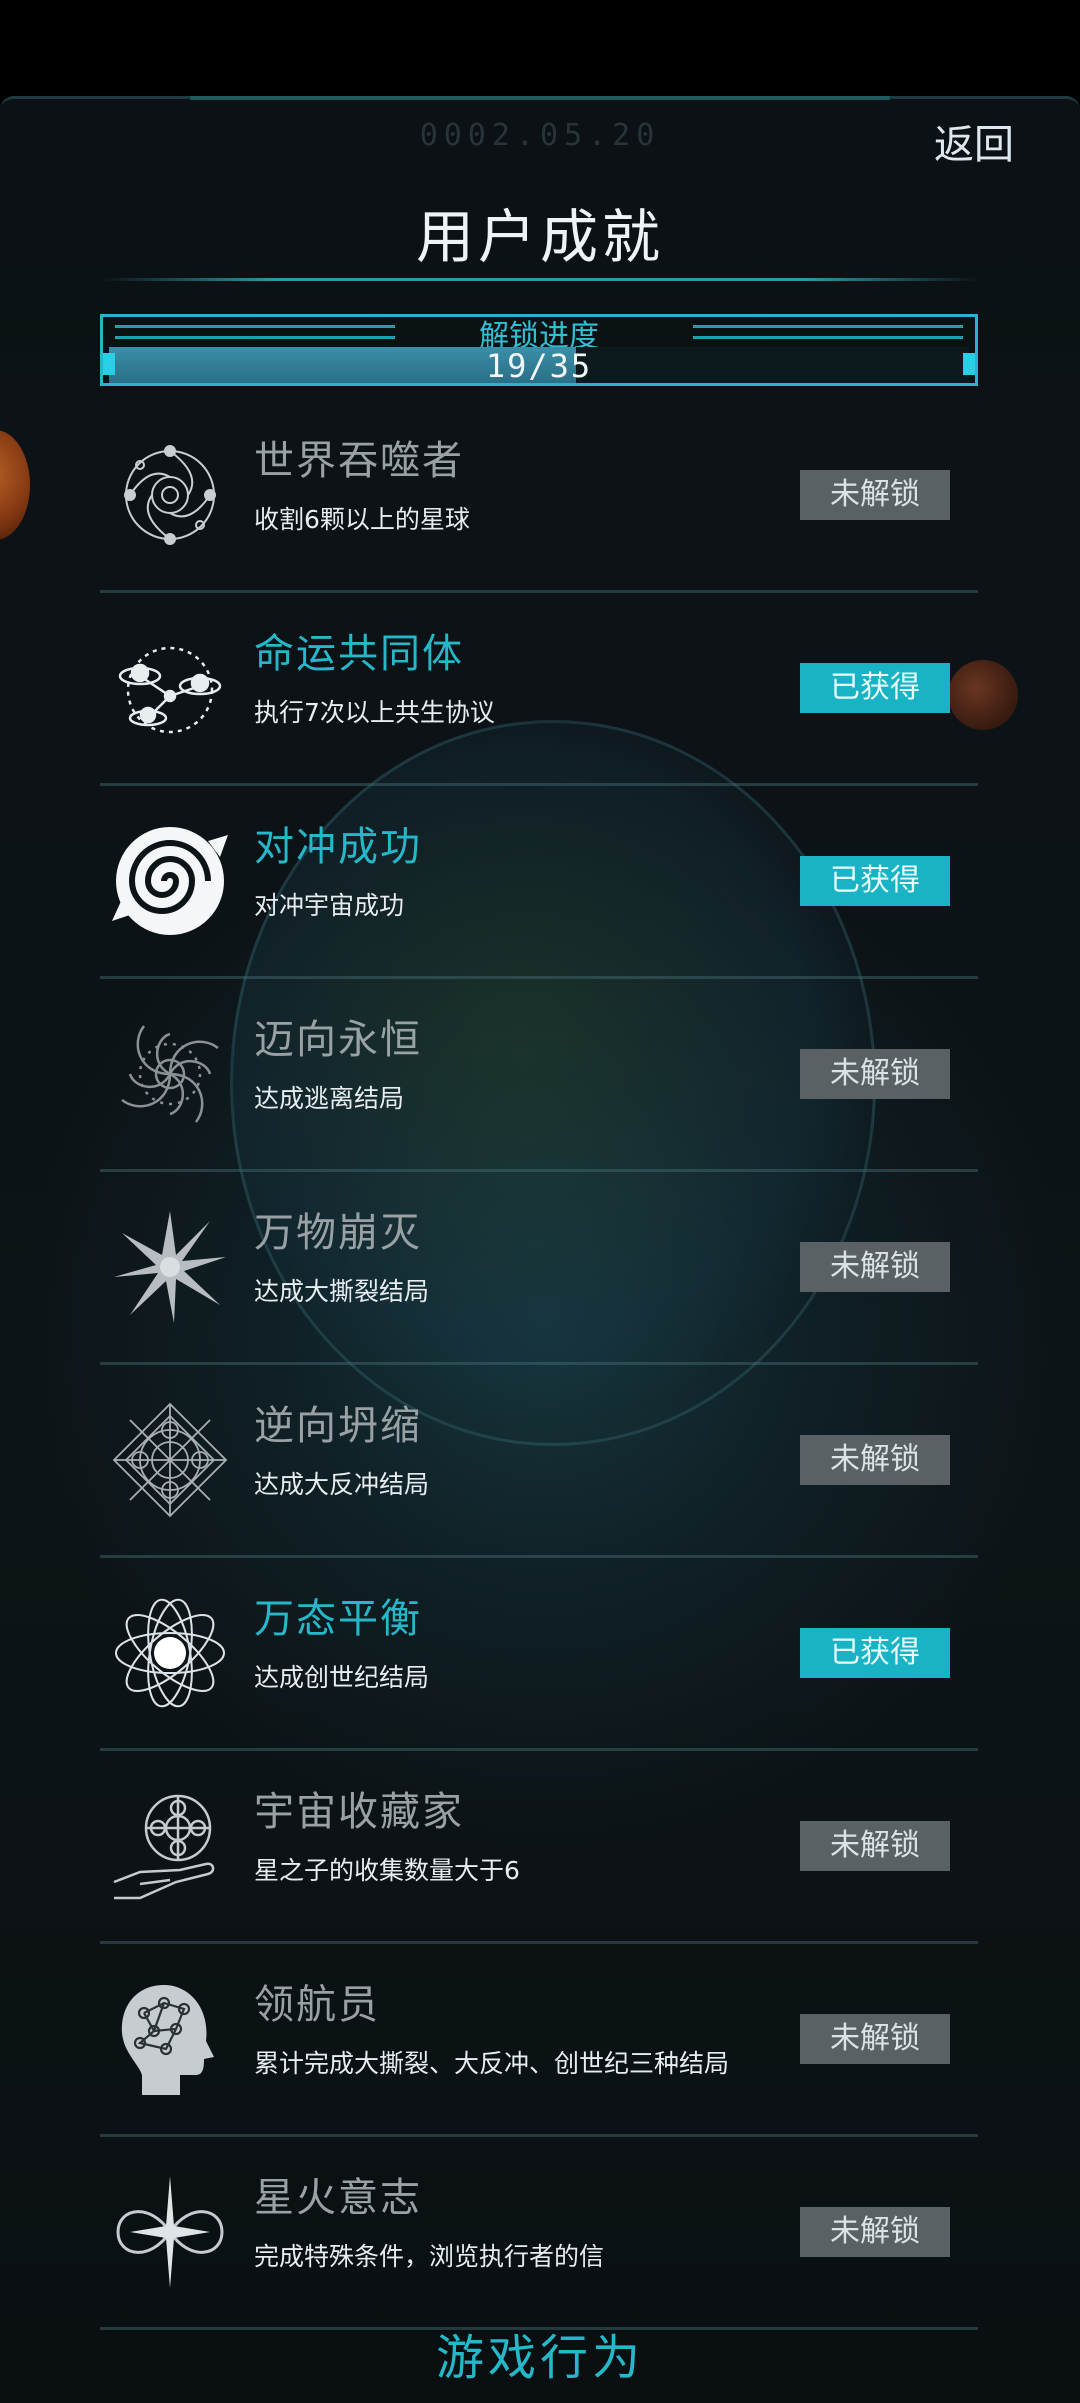  Describe the element at coordinates (540, 279) in the screenshot. I see `title-divider` at that location.